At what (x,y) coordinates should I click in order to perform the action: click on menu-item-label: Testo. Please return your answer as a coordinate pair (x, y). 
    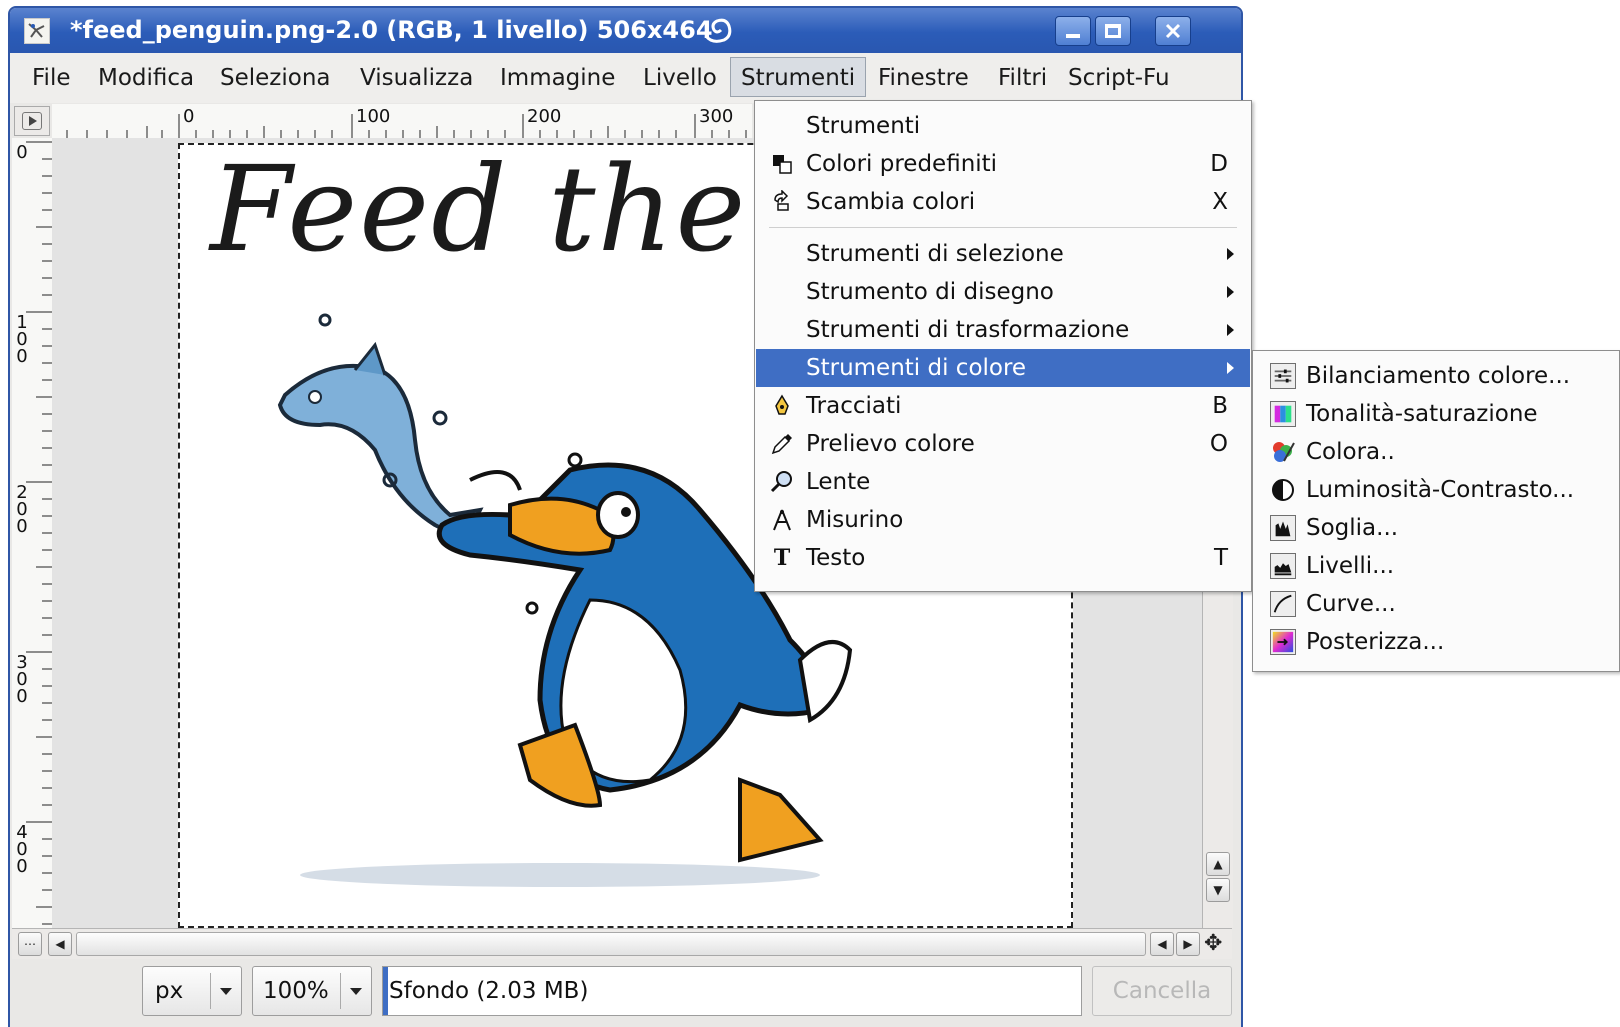
    Looking at the image, I should click on (836, 558).